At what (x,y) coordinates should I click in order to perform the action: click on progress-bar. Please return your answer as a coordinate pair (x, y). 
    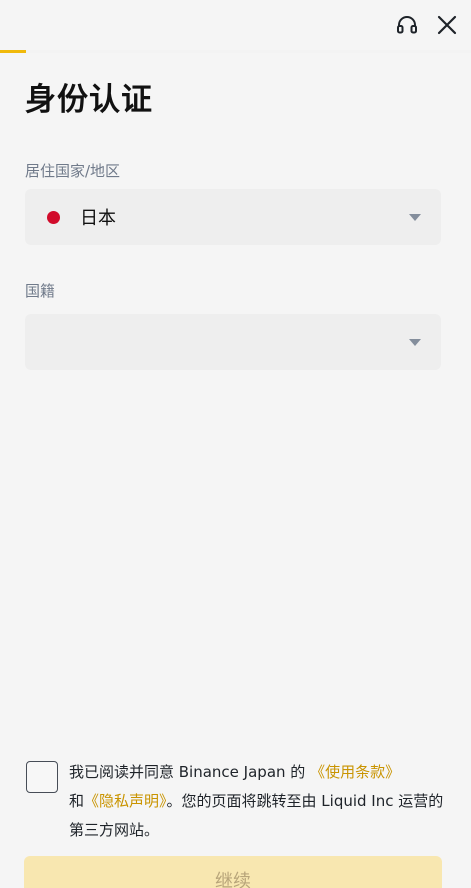
    Looking at the image, I should click on (235, 51).